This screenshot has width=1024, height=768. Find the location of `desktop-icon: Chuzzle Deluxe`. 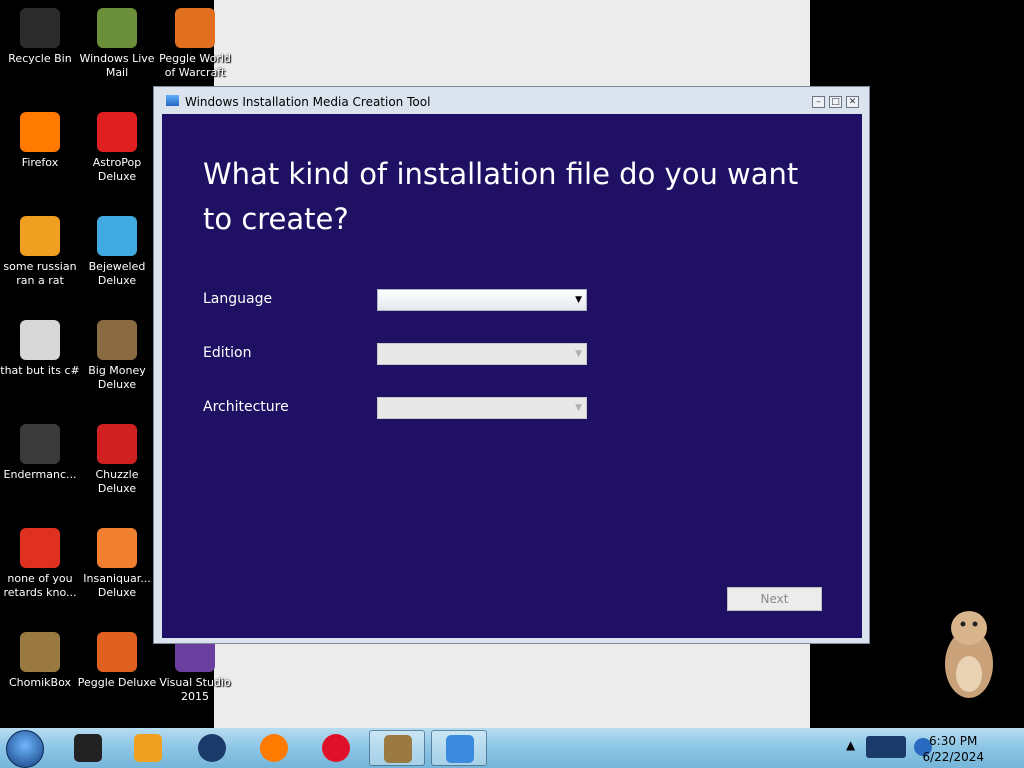

desktop-icon: Chuzzle Deluxe is located at coordinates (117, 458).